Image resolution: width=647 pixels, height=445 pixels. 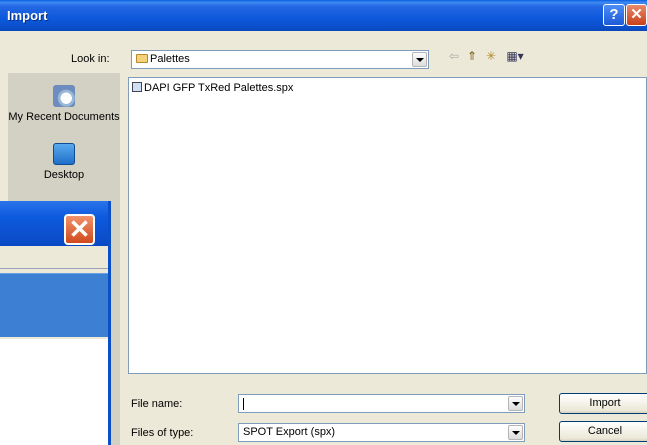 I want to click on file-name-label: File name:, so click(x=157, y=404).